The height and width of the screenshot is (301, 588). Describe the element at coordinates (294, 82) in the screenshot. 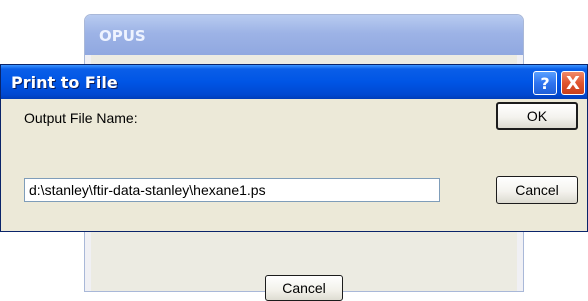

I see `dialog-title-bar: Print to File ? X` at that location.